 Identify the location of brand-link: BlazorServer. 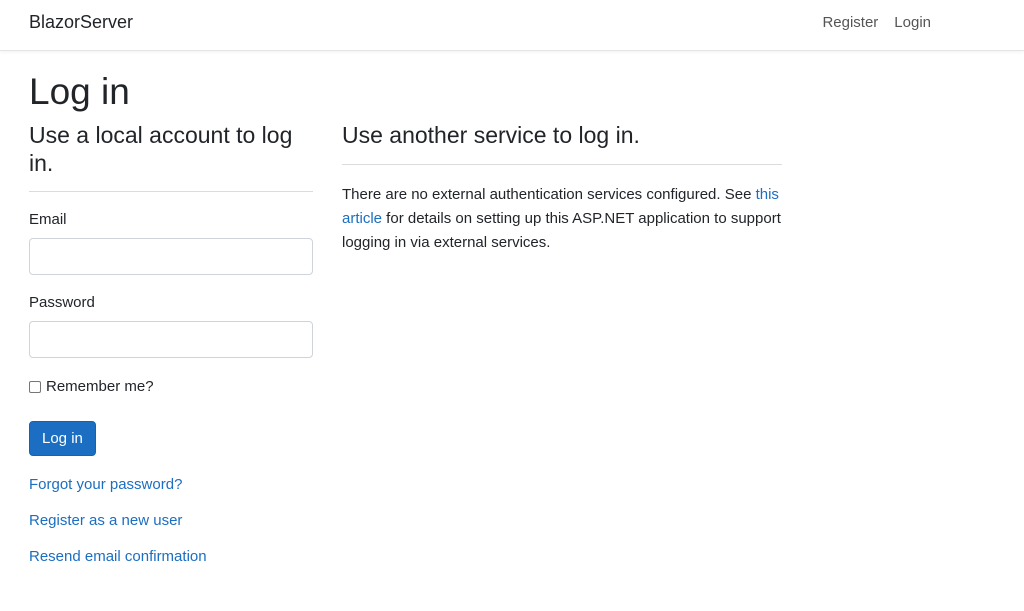
(81, 22).